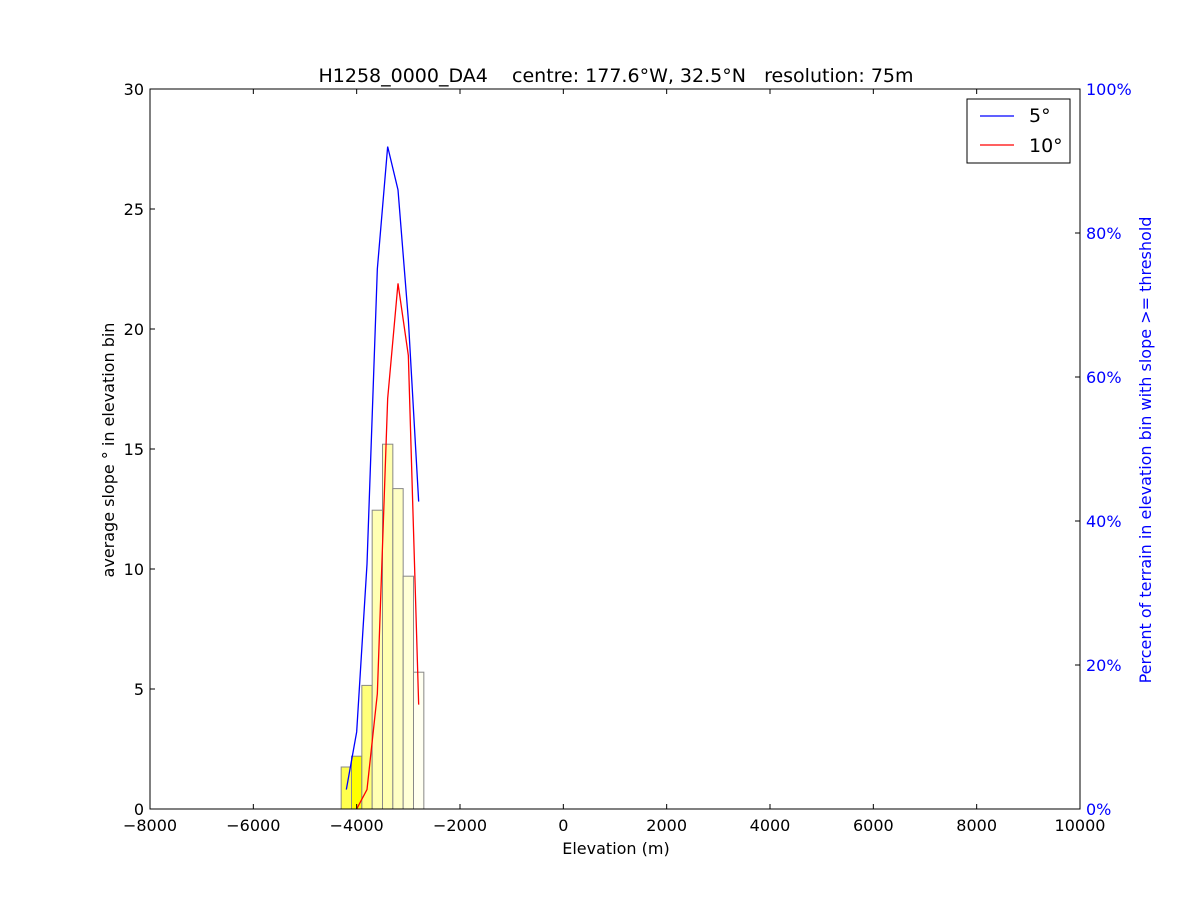 The width and height of the screenshot is (1200, 900). Describe the element at coordinates (1109, 89) in the screenshot. I see `y-right-tick-label: 100%` at that location.